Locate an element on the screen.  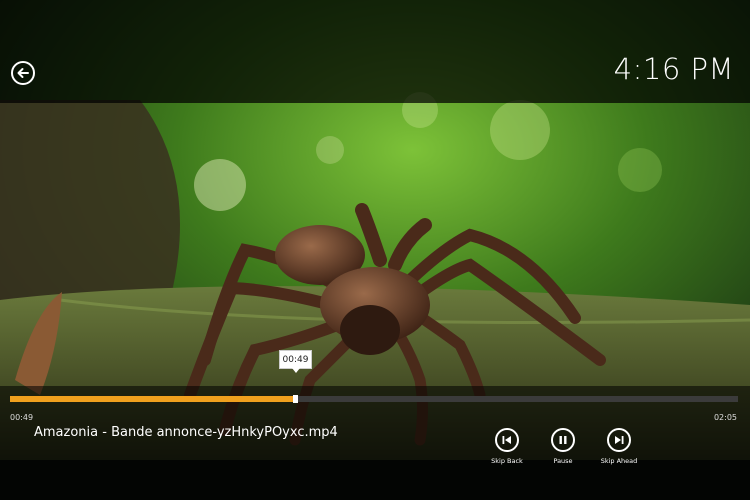
elapsed-time: 00:49 is located at coordinates (22, 417).